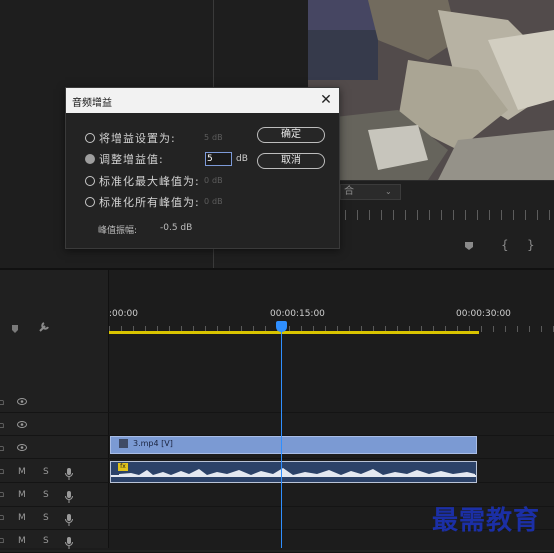 This screenshot has height=553, width=554. What do you see at coordinates (176, 228) in the screenshot?
I see `peak-amplitude-value: -0.5 dB` at bounding box center [176, 228].